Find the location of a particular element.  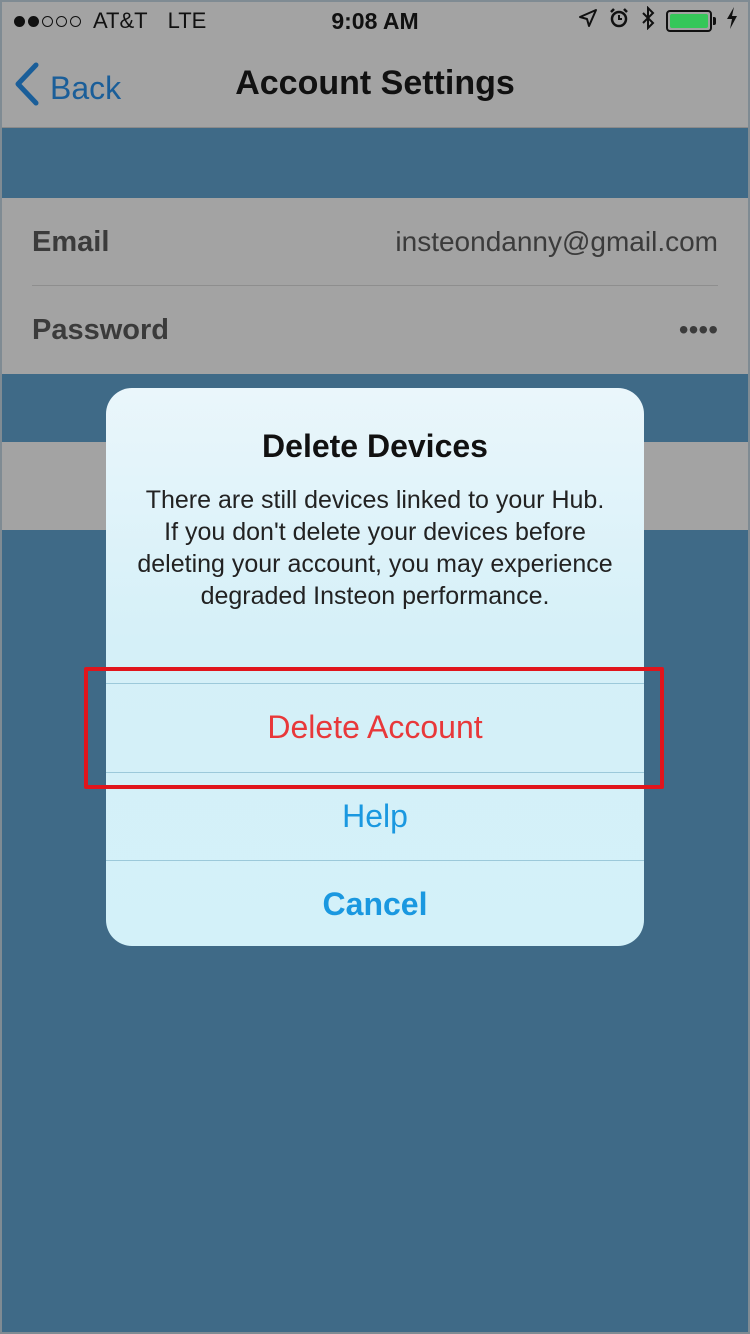

status-right is located at coordinates (658, 20).